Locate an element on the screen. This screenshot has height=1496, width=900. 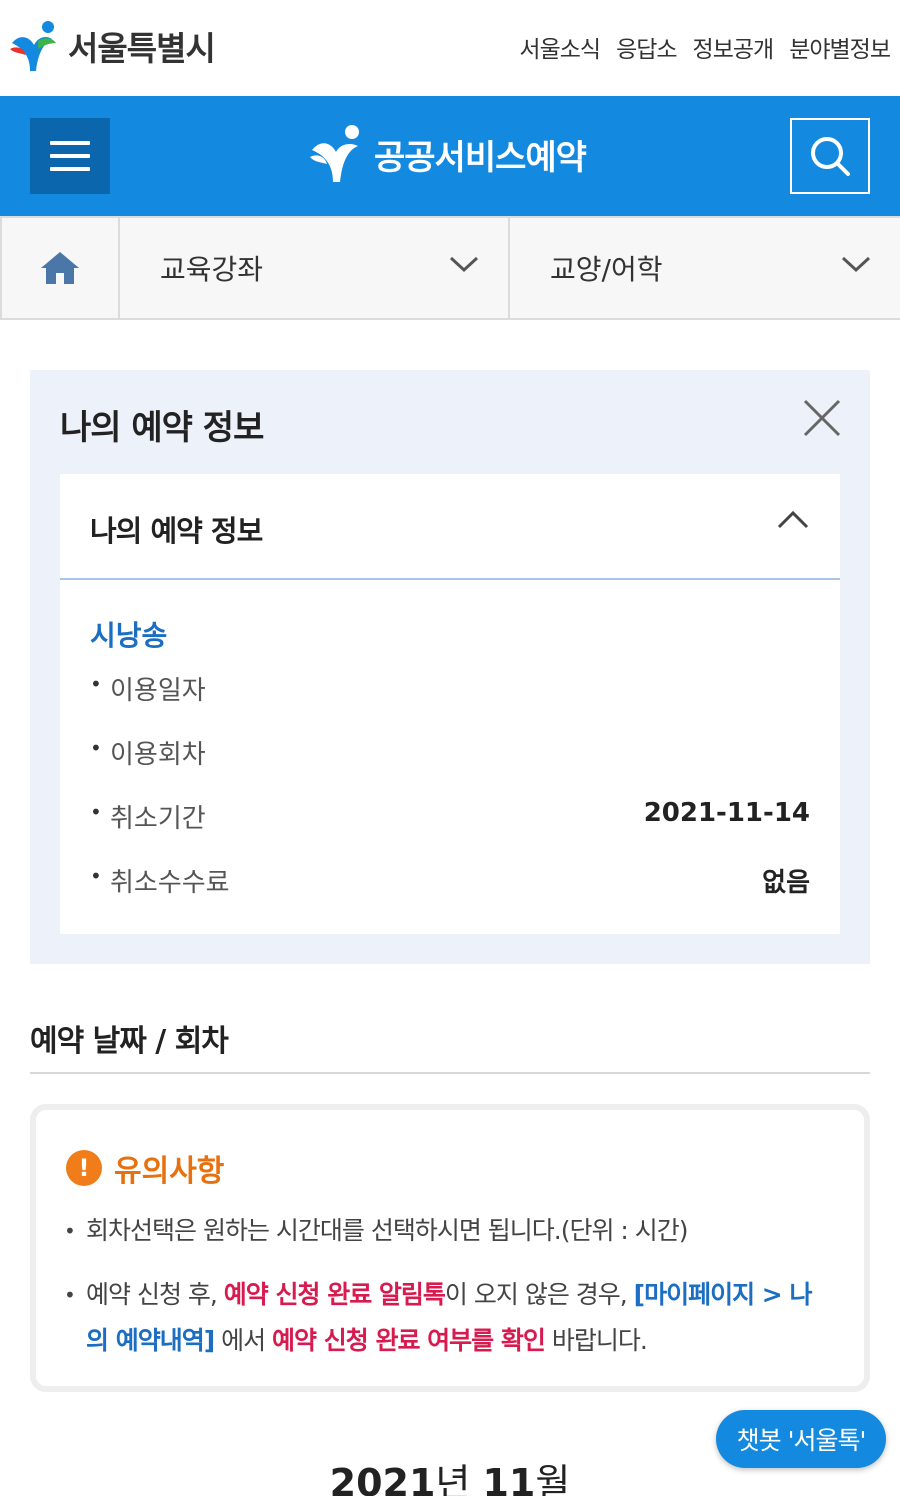
info-row: • 이용일자 is located at coordinates (450, 690).